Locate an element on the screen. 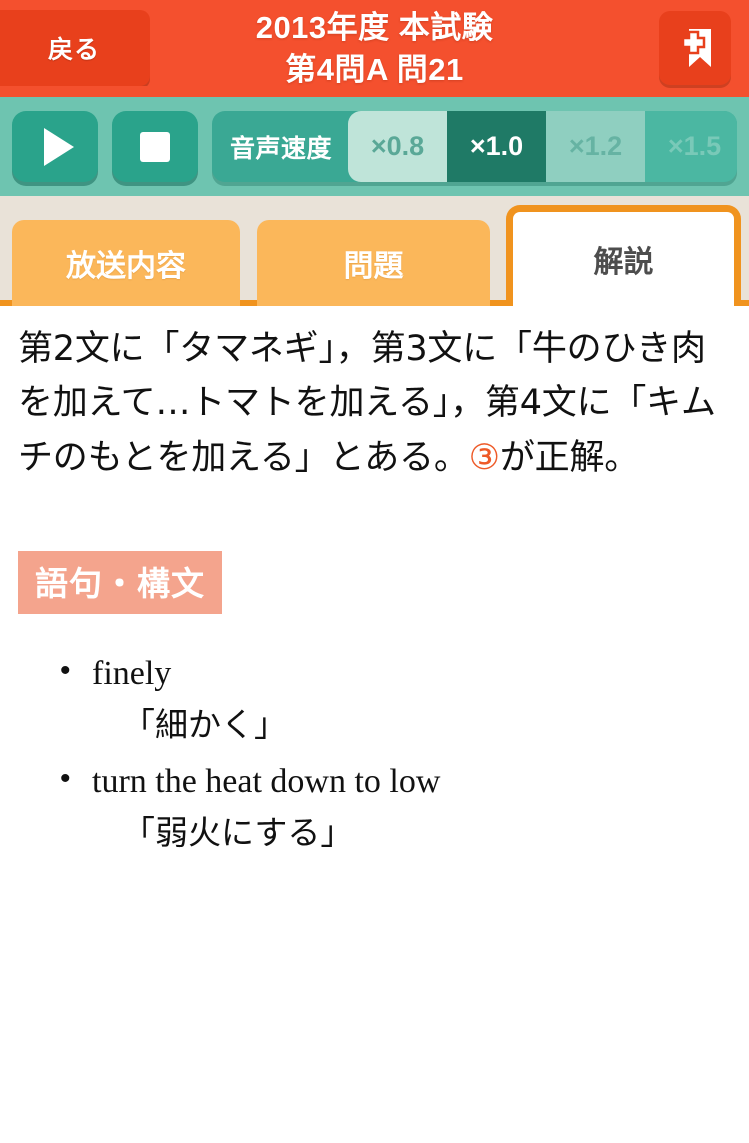  bookmark-plus-icon is located at coordinates (696, 48).